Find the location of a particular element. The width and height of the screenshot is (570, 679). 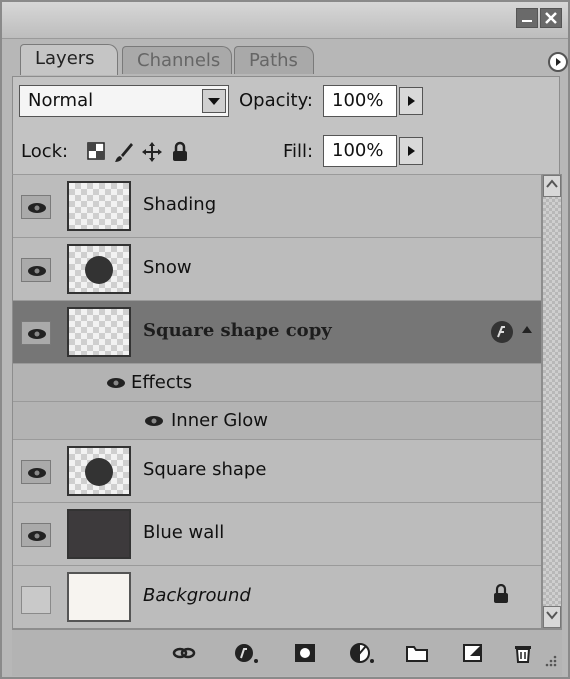

link-layers-icon is located at coordinates (184, 653).